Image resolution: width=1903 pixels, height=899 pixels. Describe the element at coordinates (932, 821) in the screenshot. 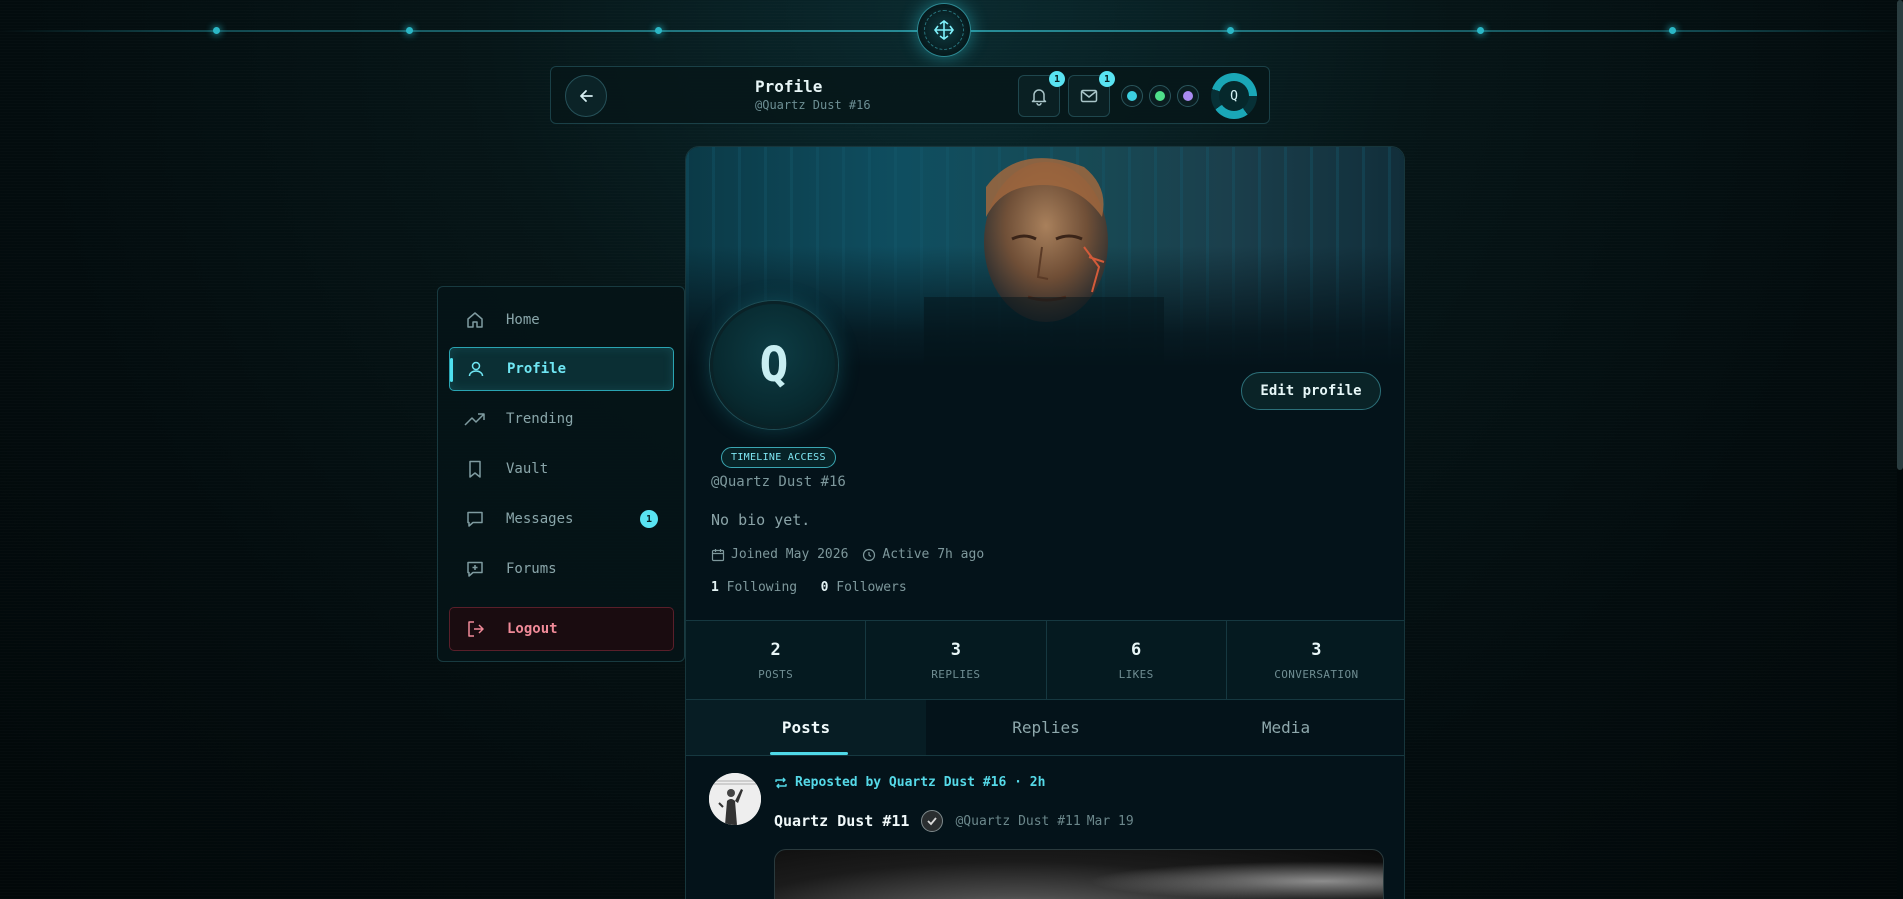

I see `verified-badge-icon` at that location.